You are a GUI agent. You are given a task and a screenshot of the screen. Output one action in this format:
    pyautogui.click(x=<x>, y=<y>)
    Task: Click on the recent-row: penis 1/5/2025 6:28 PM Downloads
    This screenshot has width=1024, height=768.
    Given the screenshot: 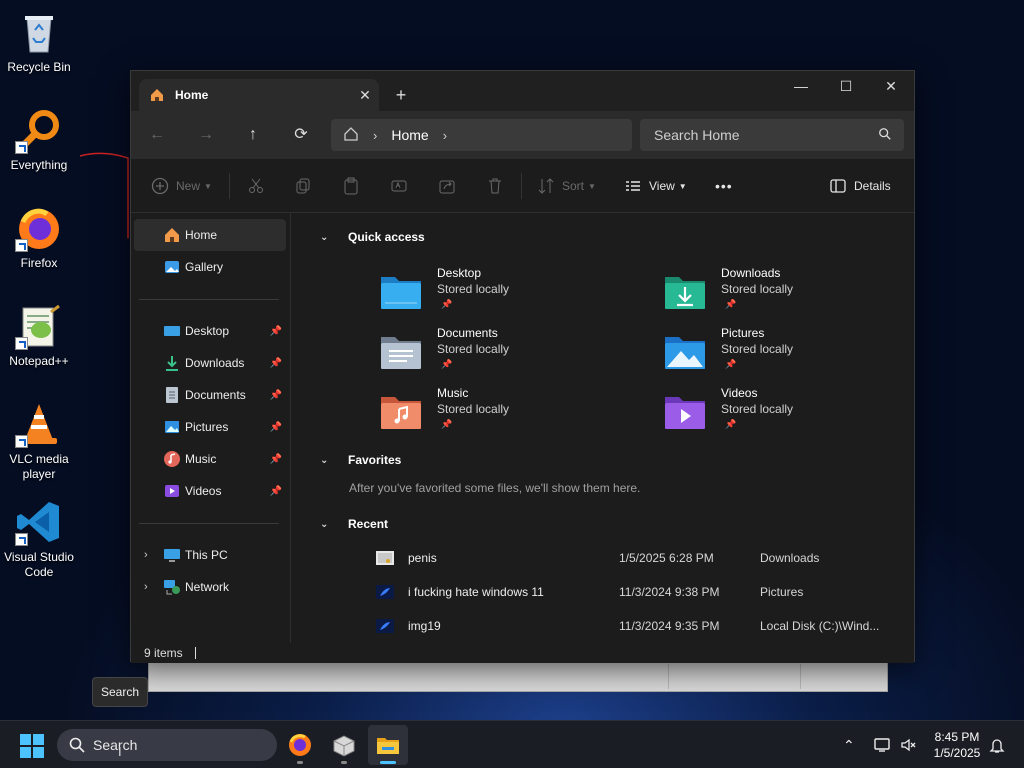 What is the action you would take?
    pyautogui.click(x=641, y=558)
    